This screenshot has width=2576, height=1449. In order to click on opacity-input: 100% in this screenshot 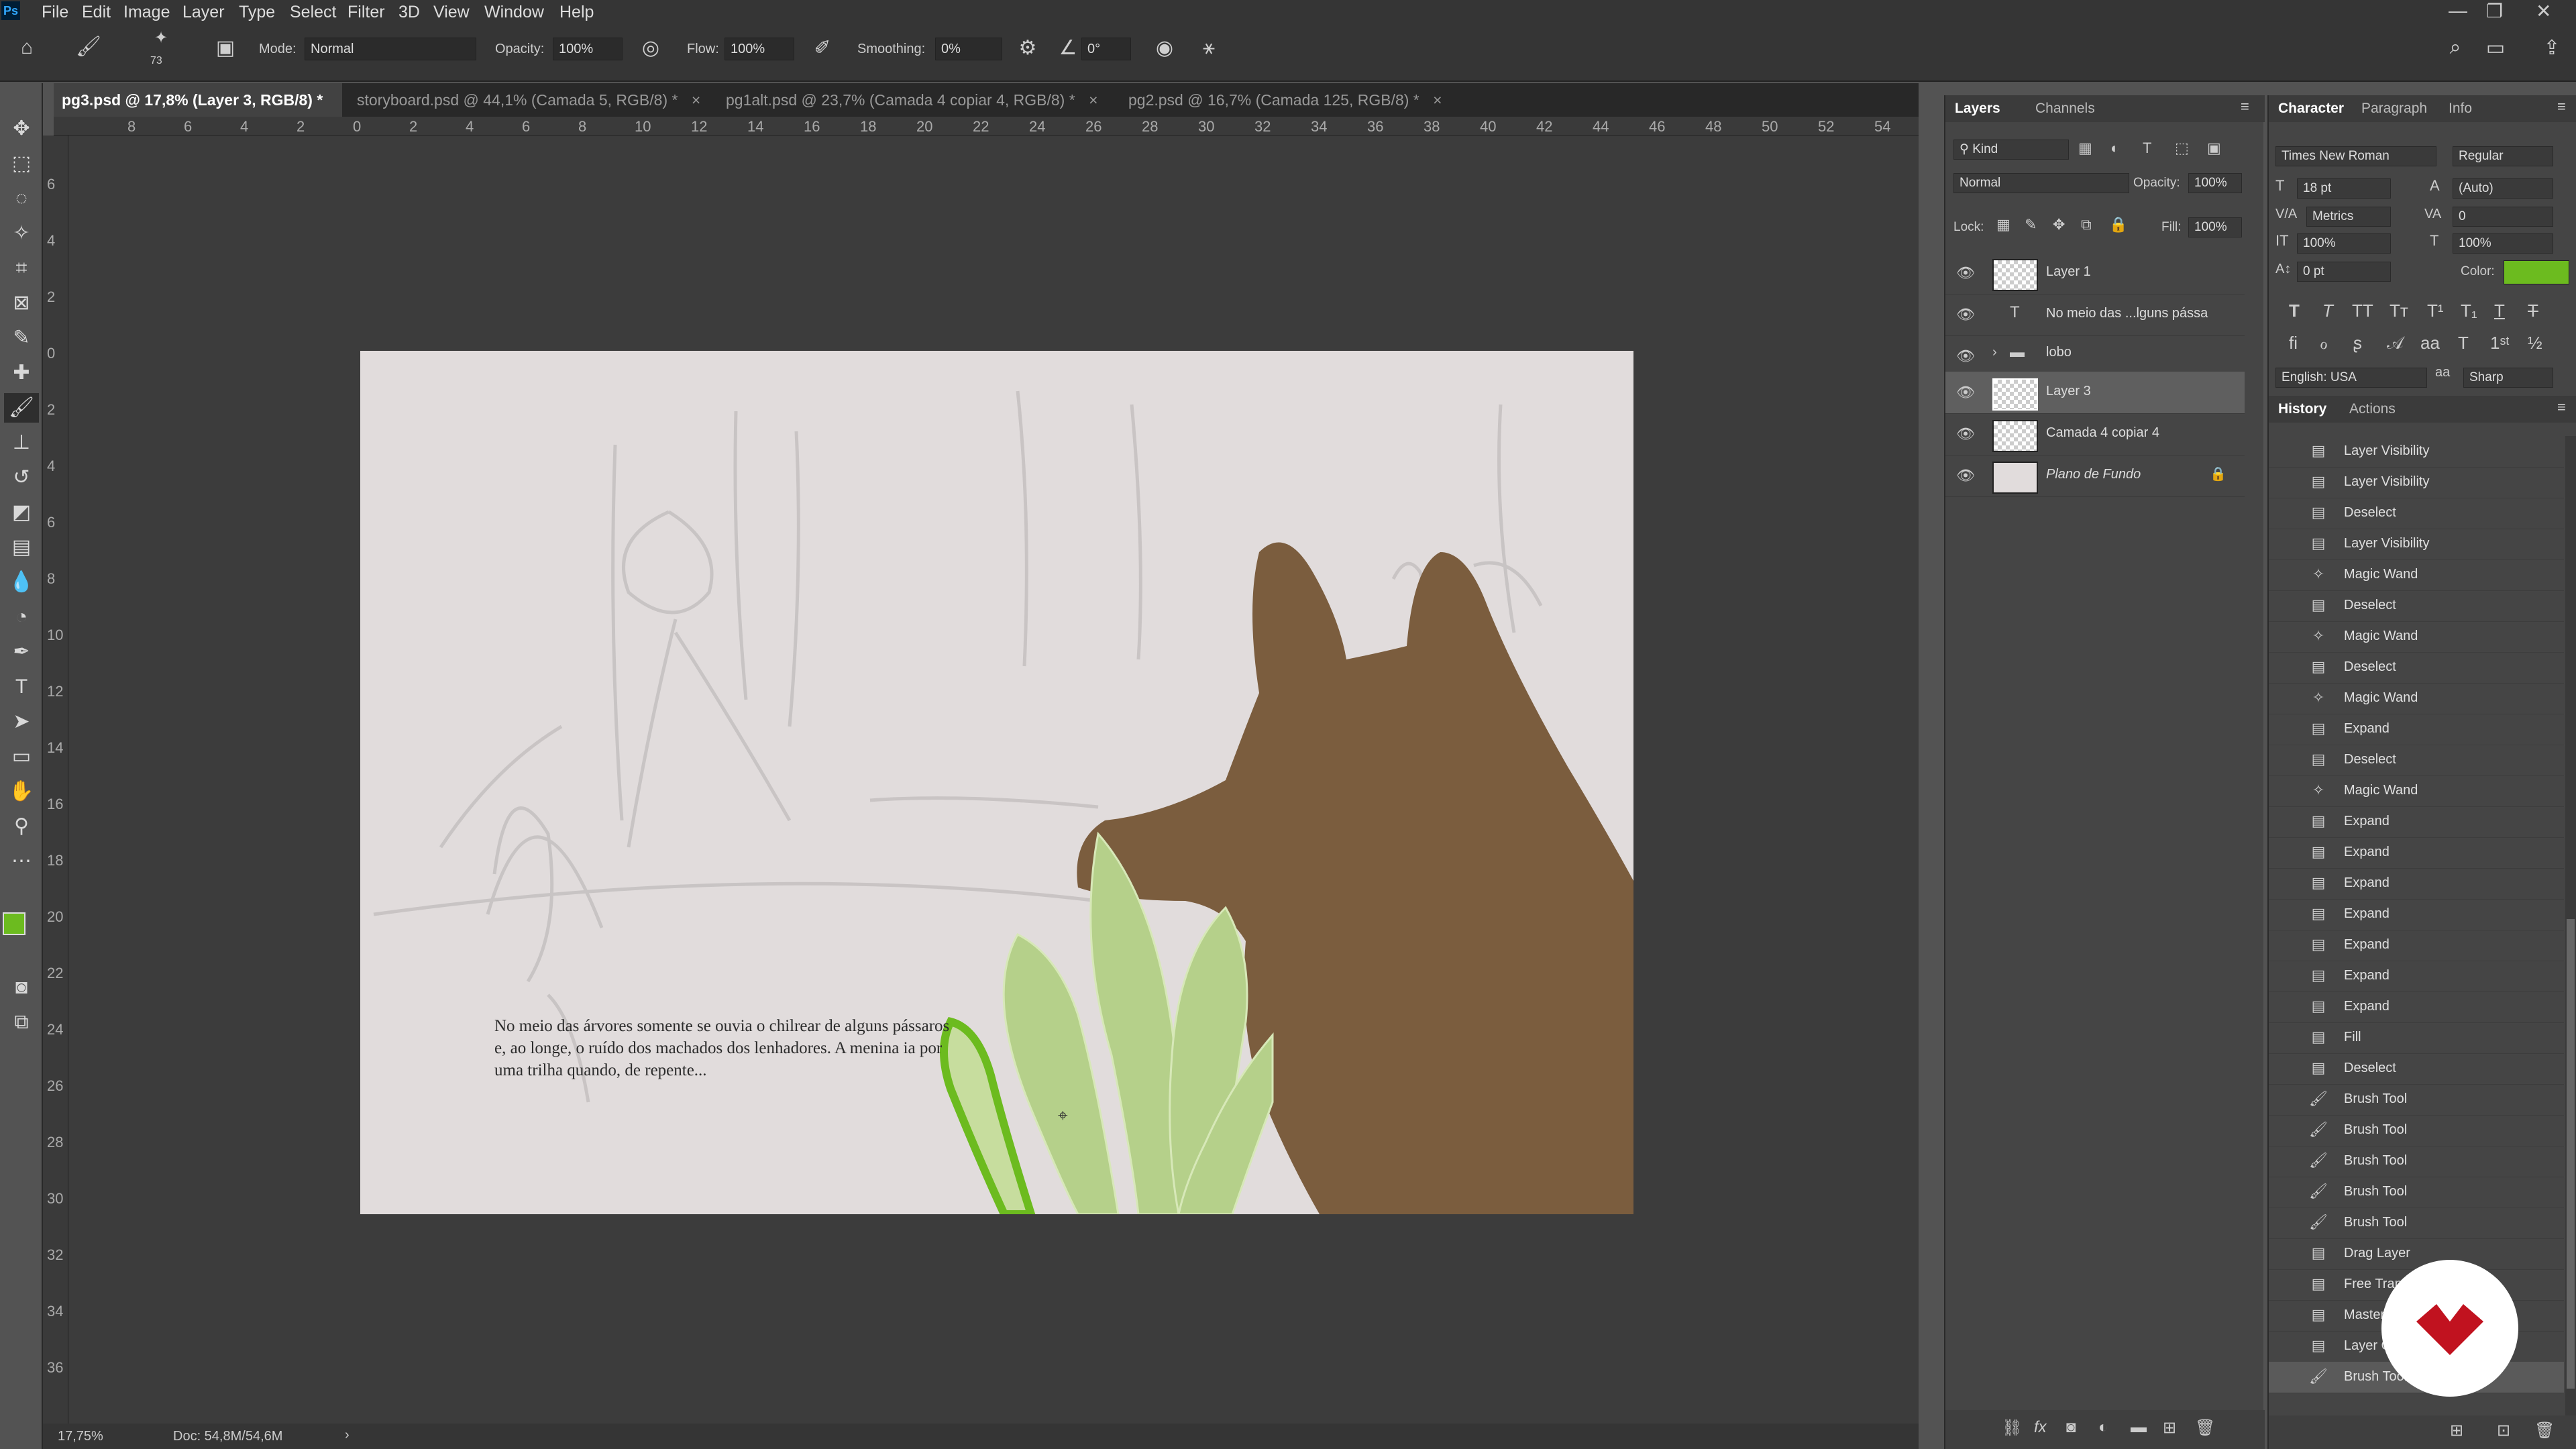, I will do `click(588, 49)`.